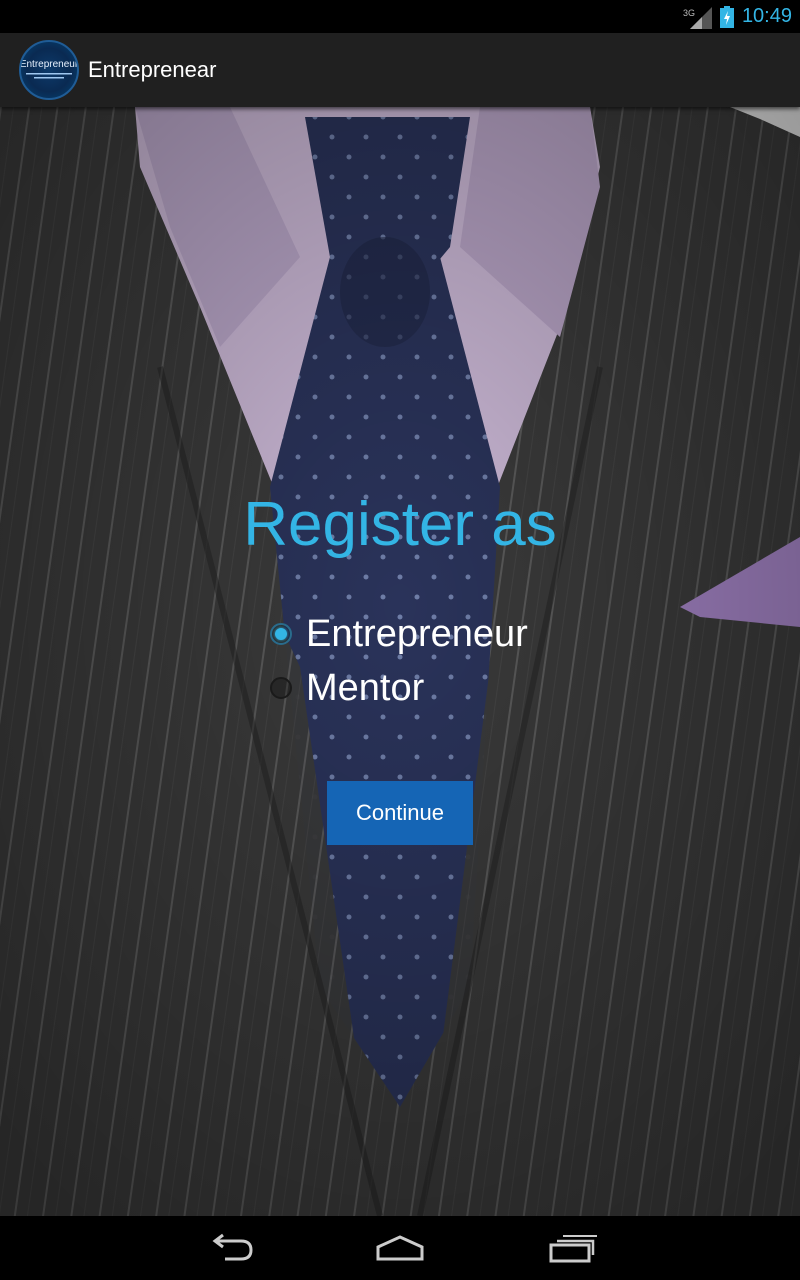  I want to click on clock: 10:49, so click(766, 16).